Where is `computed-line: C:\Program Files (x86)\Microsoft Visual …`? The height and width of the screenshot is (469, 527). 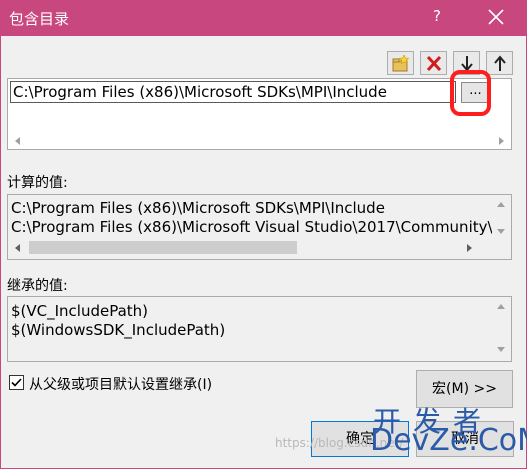
computed-line: C:\Program Files (x86)\Microsoft Visual … is located at coordinates (257, 227).